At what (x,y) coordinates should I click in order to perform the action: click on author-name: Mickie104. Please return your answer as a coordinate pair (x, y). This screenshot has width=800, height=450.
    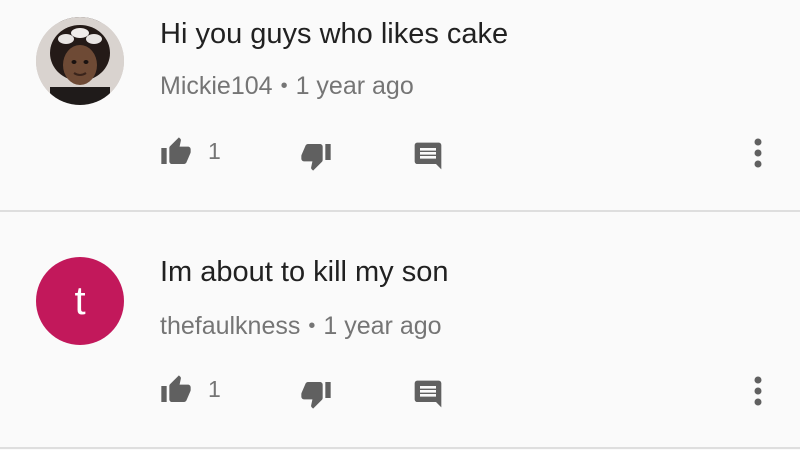
    Looking at the image, I should click on (216, 86).